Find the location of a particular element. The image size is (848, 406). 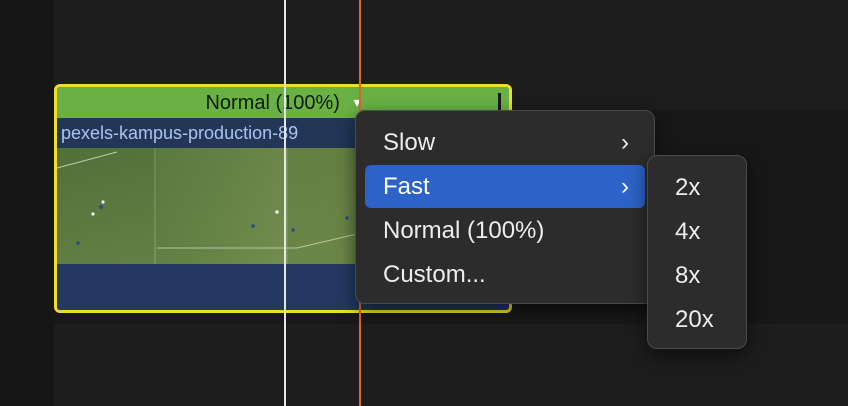

menu-item-slow: Slow › is located at coordinates (505, 142).